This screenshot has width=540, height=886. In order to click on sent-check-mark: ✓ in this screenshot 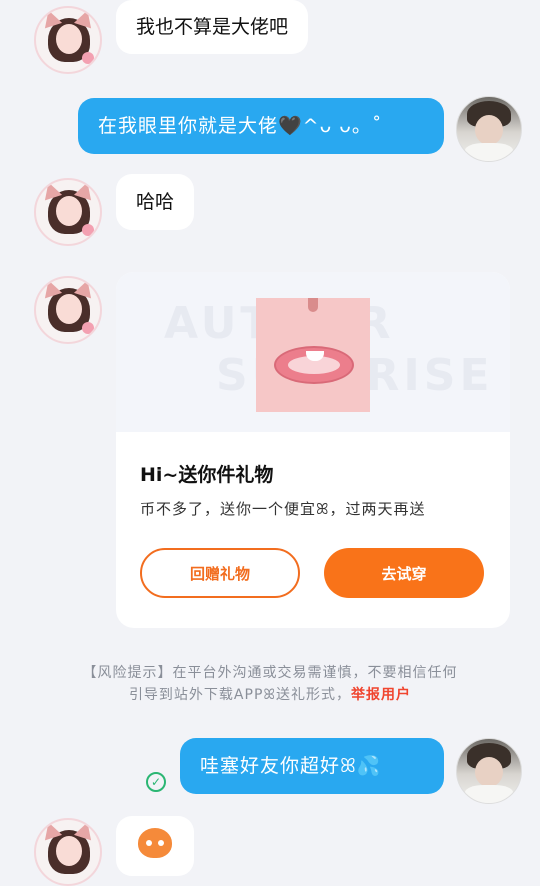, I will do `click(156, 782)`.